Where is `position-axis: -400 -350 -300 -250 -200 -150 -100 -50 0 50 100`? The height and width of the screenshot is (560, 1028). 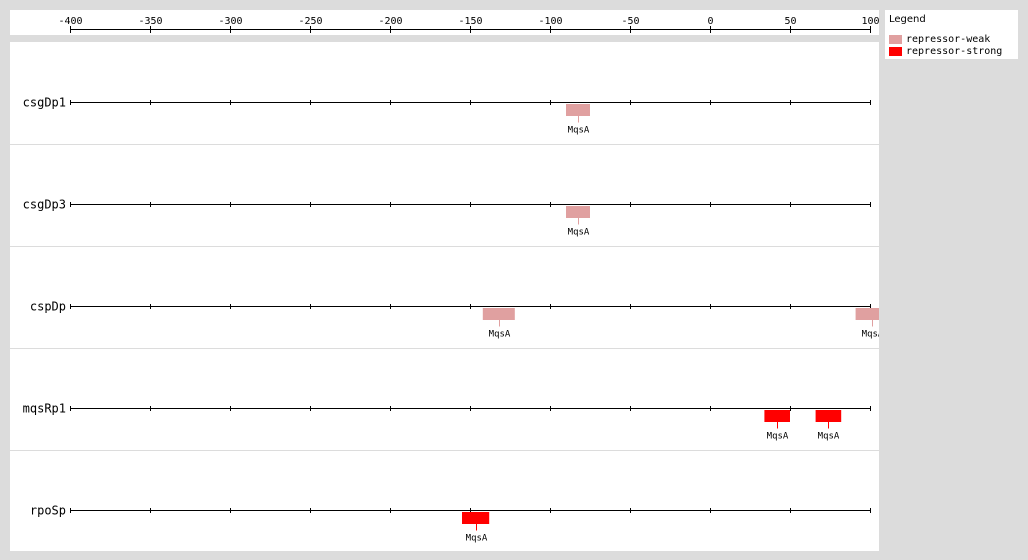 position-axis: -400 -350 -300 -250 -200 -150 -100 -50 0 50 100 is located at coordinates (468, 24).